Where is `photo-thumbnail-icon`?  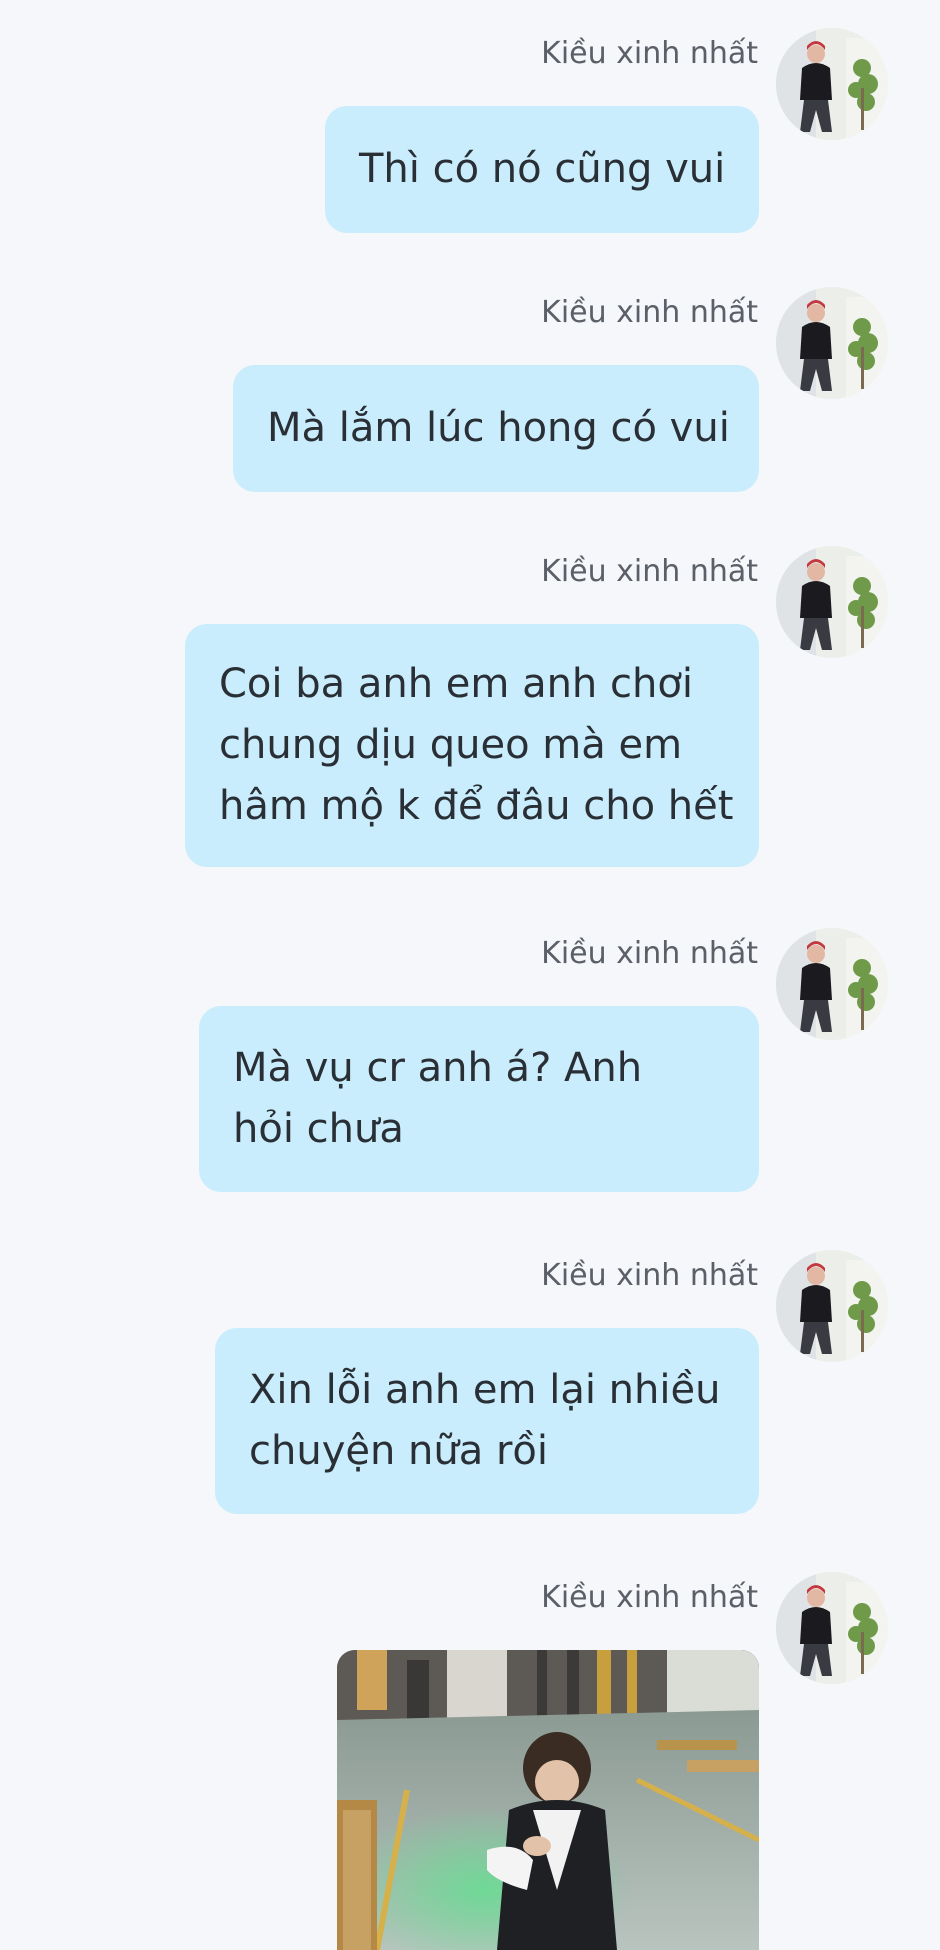
photo-thumbnail-icon is located at coordinates (548, 1800).